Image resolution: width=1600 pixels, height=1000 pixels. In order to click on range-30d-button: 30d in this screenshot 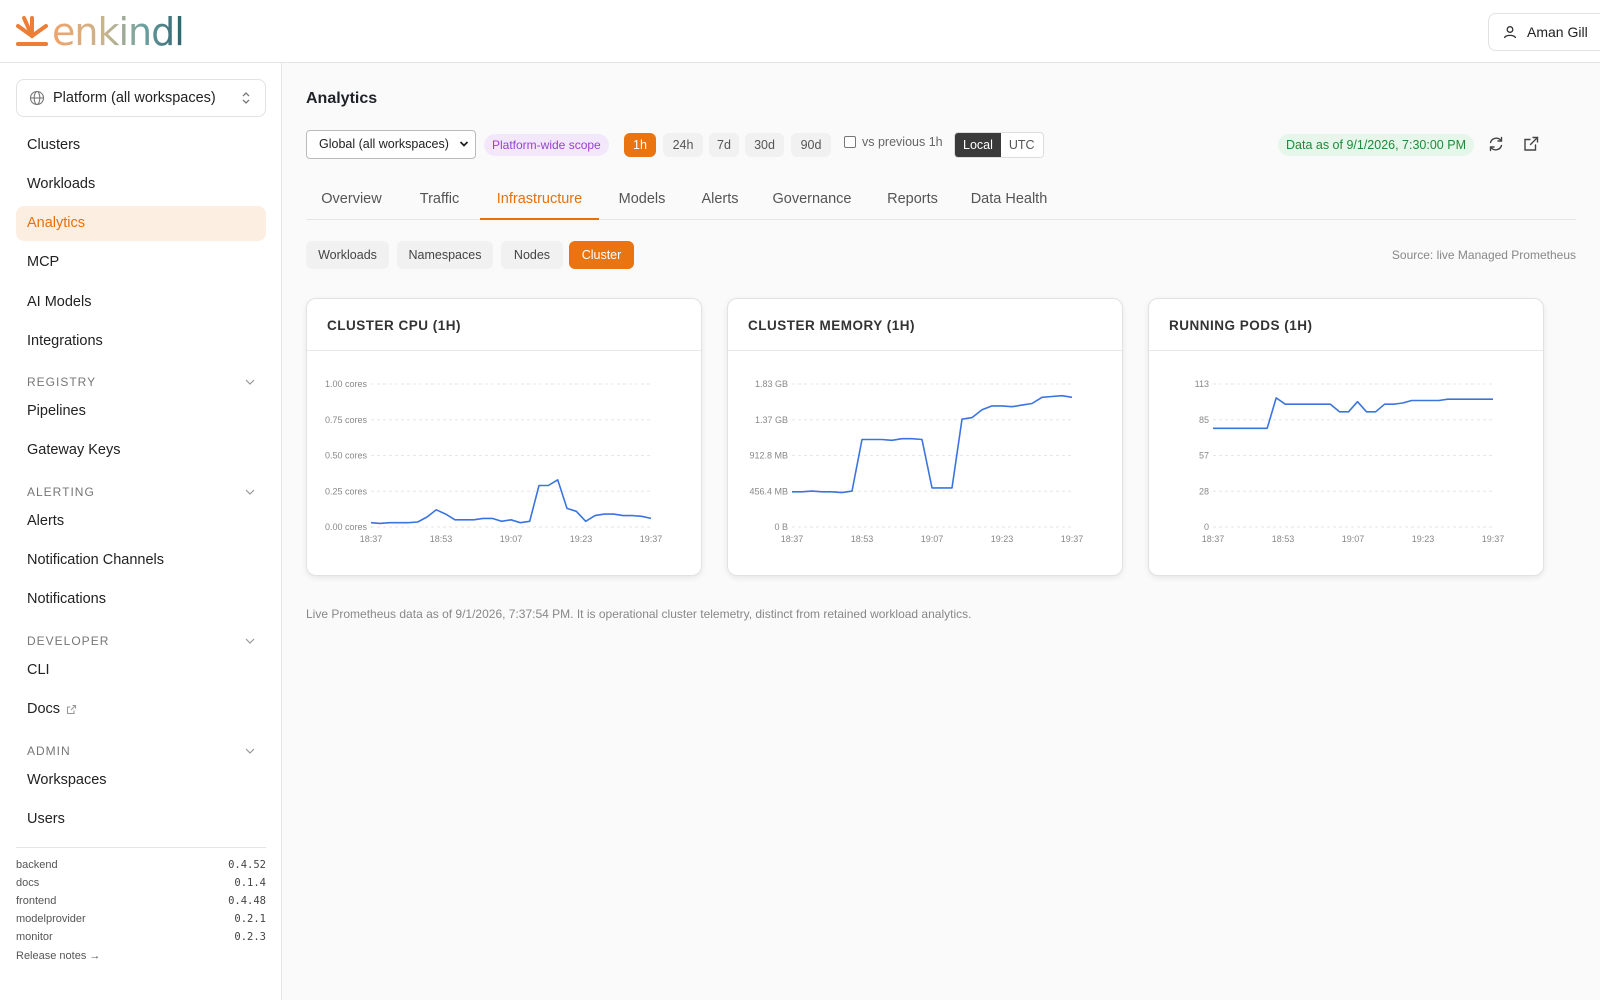, I will do `click(764, 145)`.